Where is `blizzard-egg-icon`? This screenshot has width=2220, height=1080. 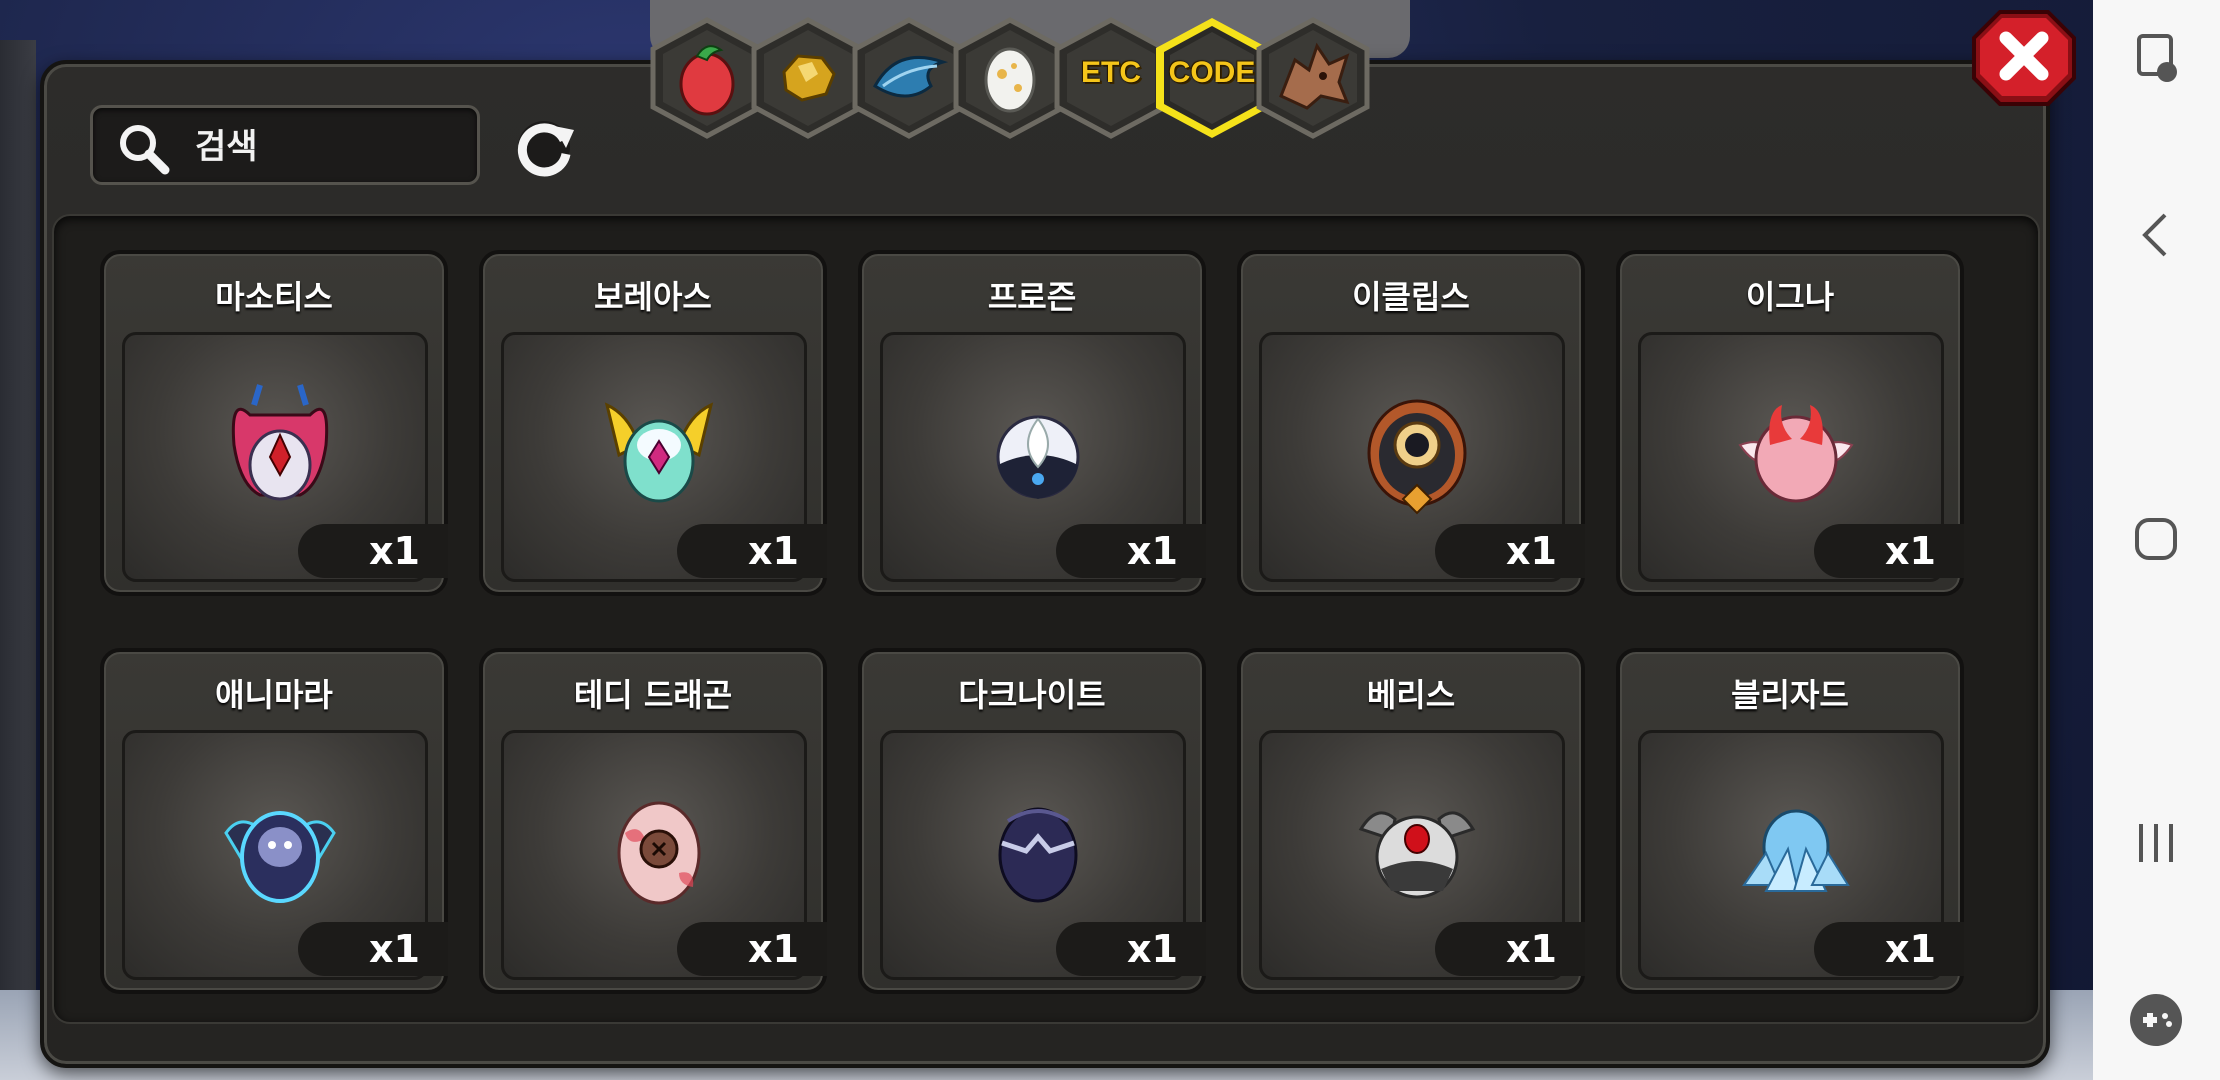 blizzard-egg-icon is located at coordinates (1796, 850).